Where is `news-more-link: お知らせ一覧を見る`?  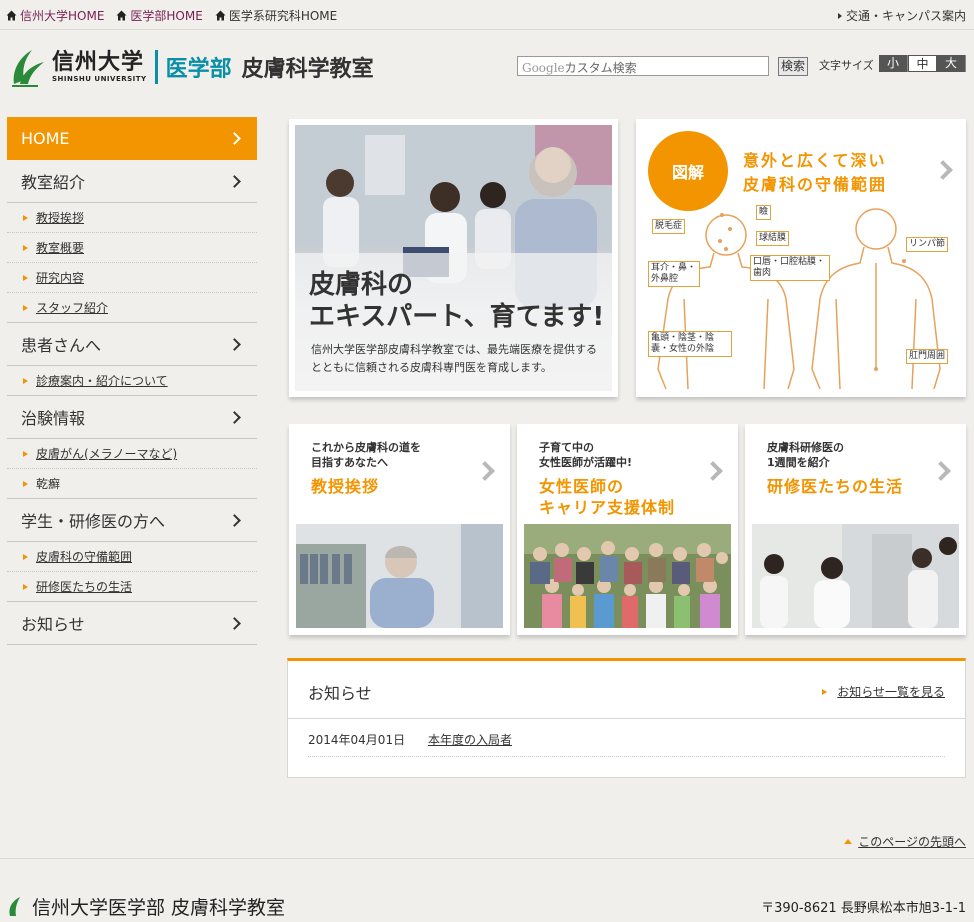
news-more-link: お知らせ一覧を見る is located at coordinates (883, 691).